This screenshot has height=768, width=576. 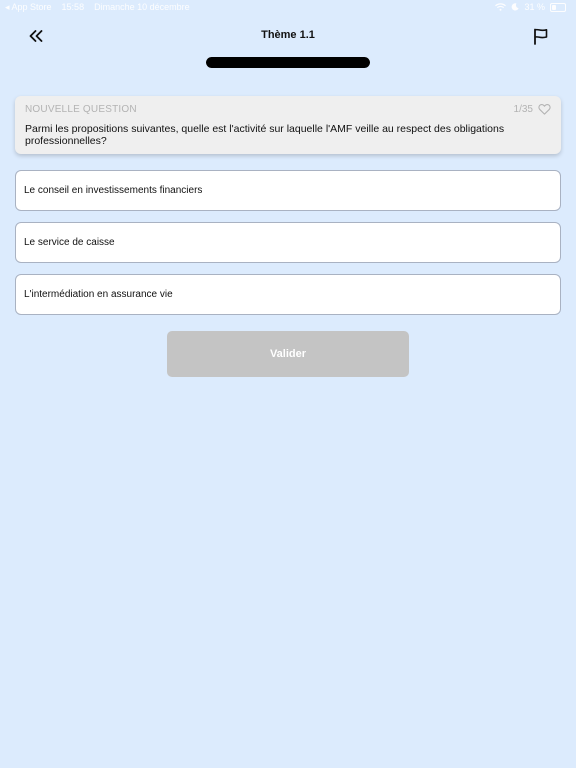 I want to click on answer-option: Le service de caisse, so click(x=288, y=242).